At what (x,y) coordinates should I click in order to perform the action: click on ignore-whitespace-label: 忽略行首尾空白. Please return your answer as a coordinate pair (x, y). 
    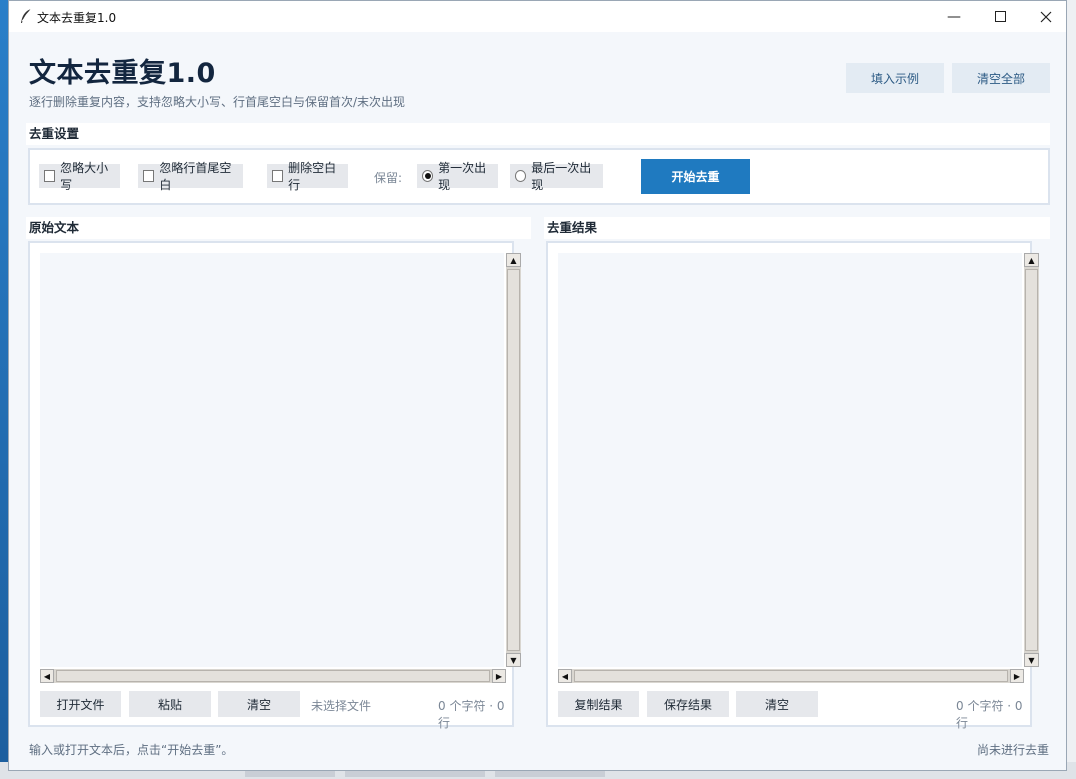
    Looking at the image, I should click on (195, 176).